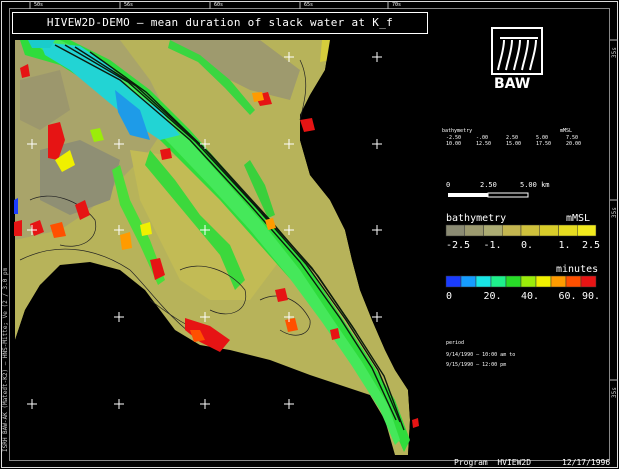 The height and width of the screenshot is (469, 619). What do you see at coordinates (564, 245) in the screenshot?
I see `bathy-tick-3: 1.` at bounding box center [564, 245].